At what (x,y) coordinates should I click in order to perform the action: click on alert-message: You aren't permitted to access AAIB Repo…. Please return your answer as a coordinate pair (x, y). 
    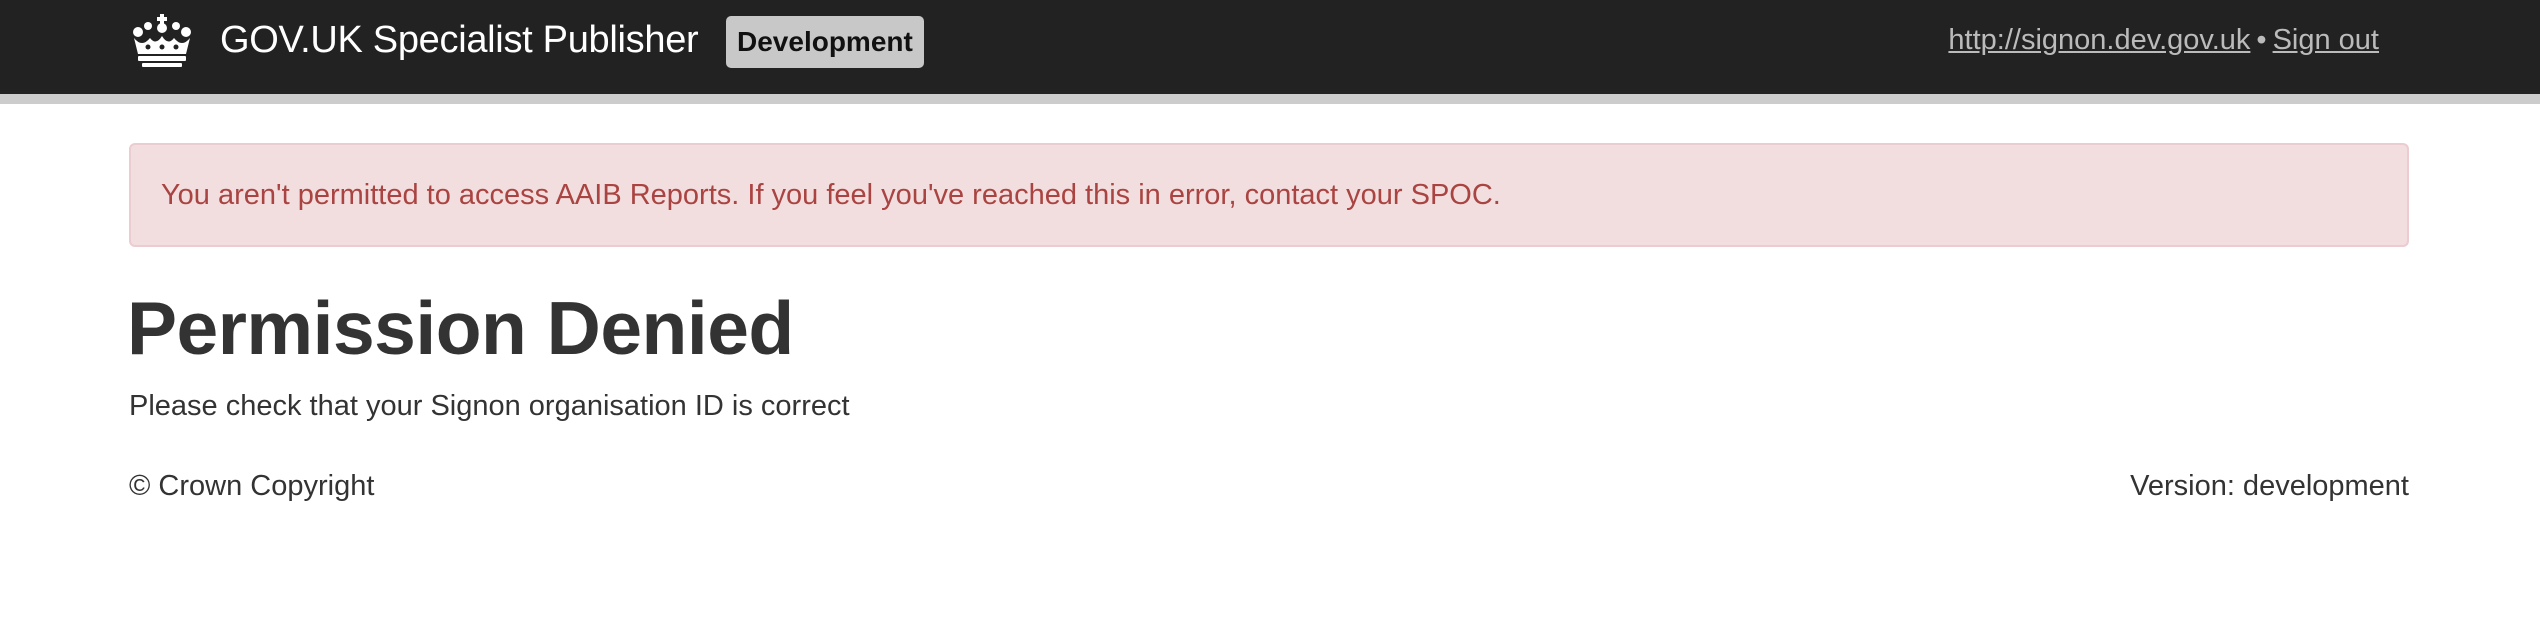
    Looking at the image, I should click on (831, 195).